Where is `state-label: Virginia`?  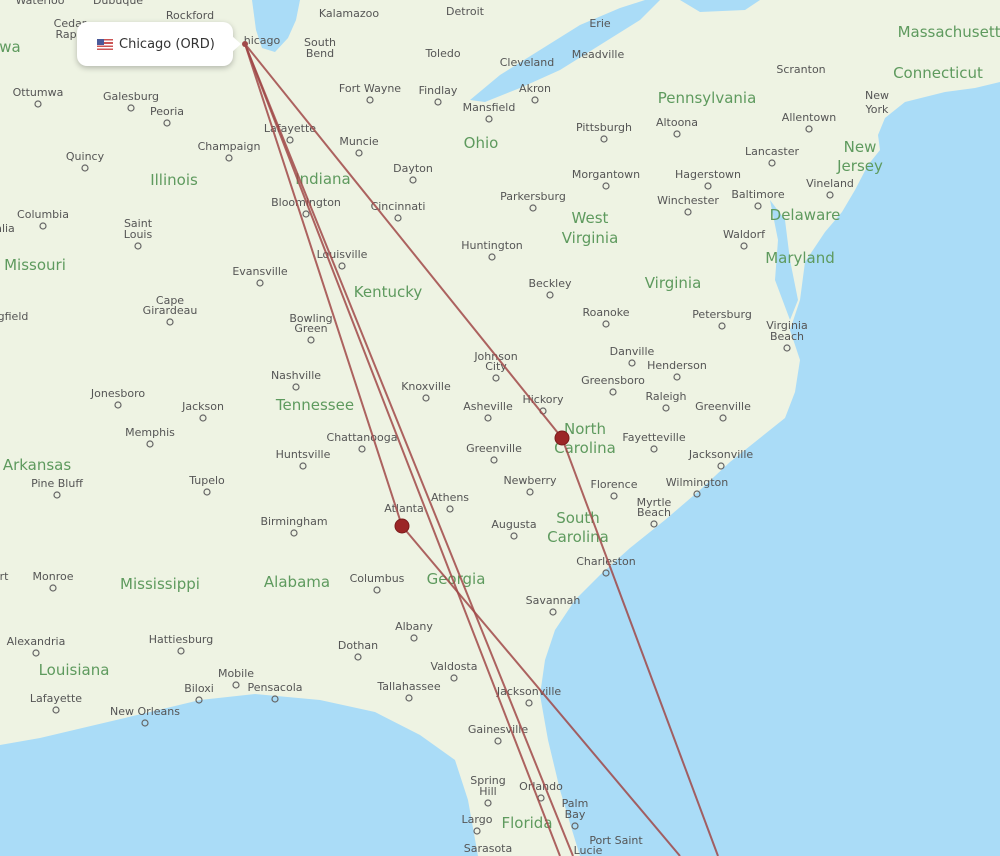
state-label: Virginia is located at coordinates (673, 283).